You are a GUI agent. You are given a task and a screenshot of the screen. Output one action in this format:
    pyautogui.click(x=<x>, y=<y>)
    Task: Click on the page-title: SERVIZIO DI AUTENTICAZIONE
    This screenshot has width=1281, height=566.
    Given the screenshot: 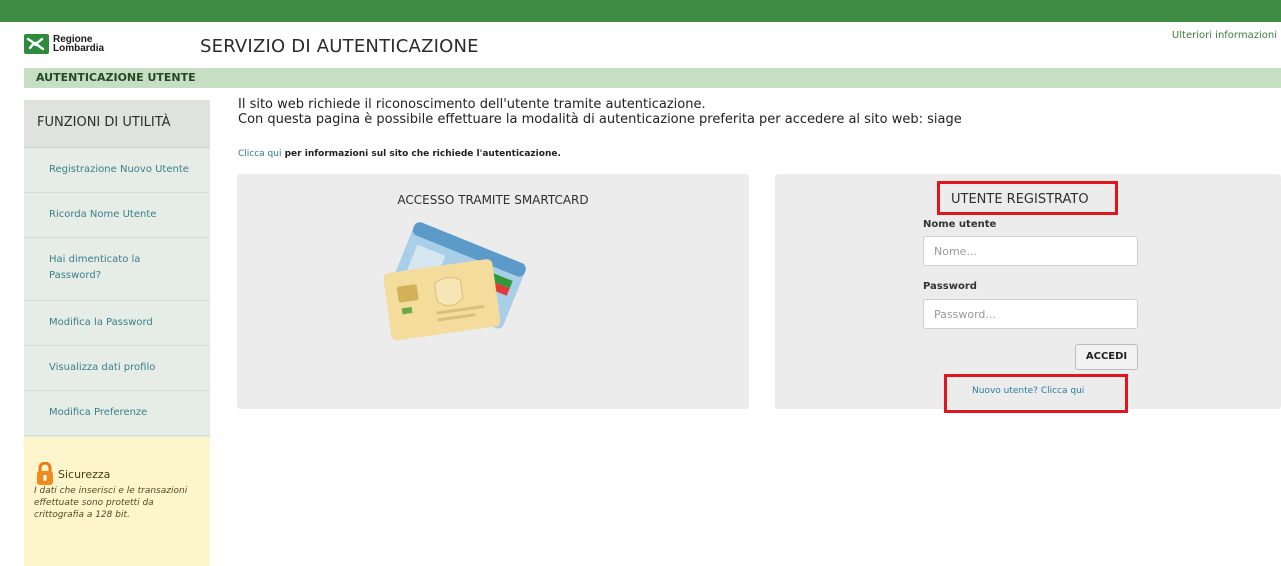 What is the action you would take?
    pyautogui.click(x=339, y=46)
    